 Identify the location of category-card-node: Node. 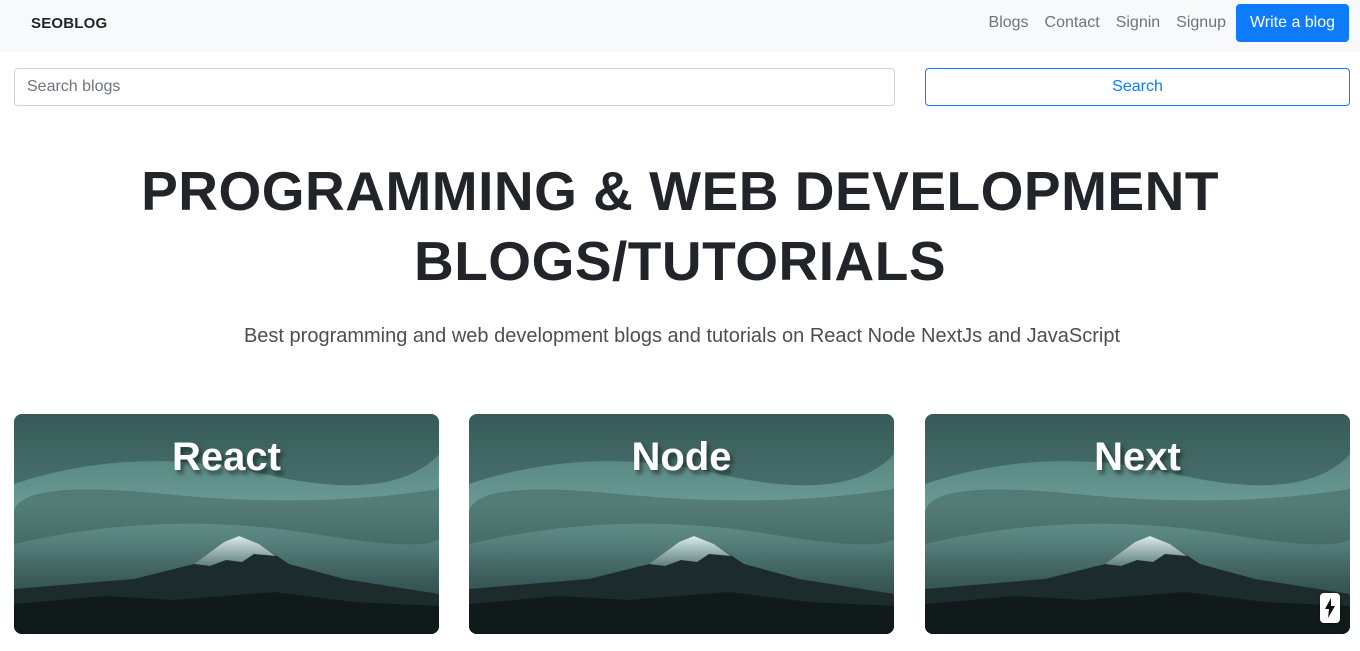
(681, 524).